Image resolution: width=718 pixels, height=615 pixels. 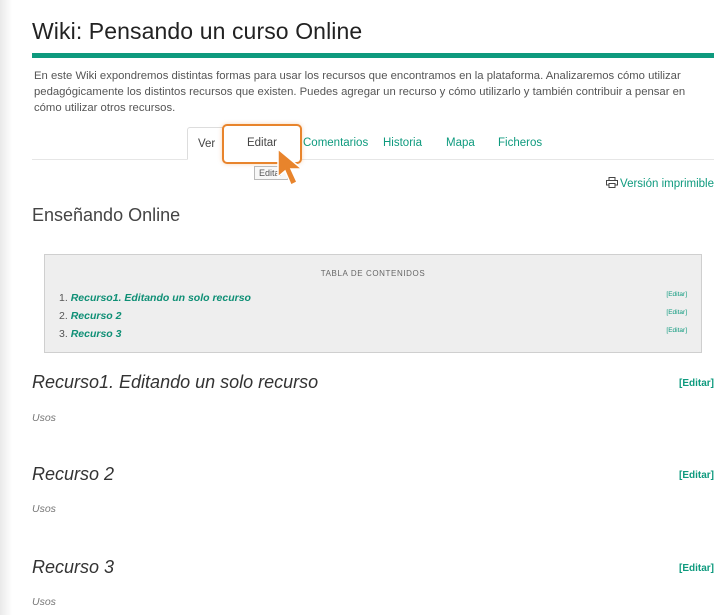 I want to click on resource-heading: Recurso 2, so click(x=73, y=474).